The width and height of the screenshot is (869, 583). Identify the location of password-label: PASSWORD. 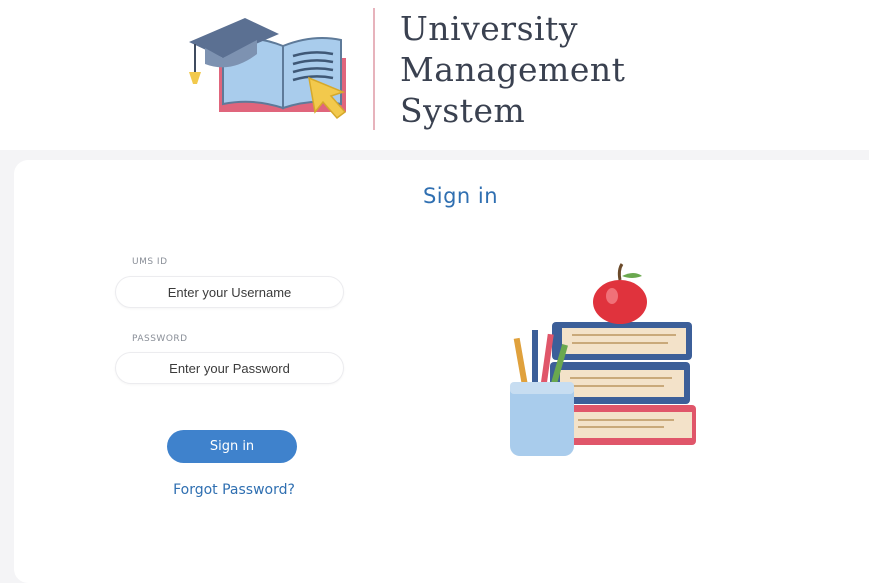
(160, 339).